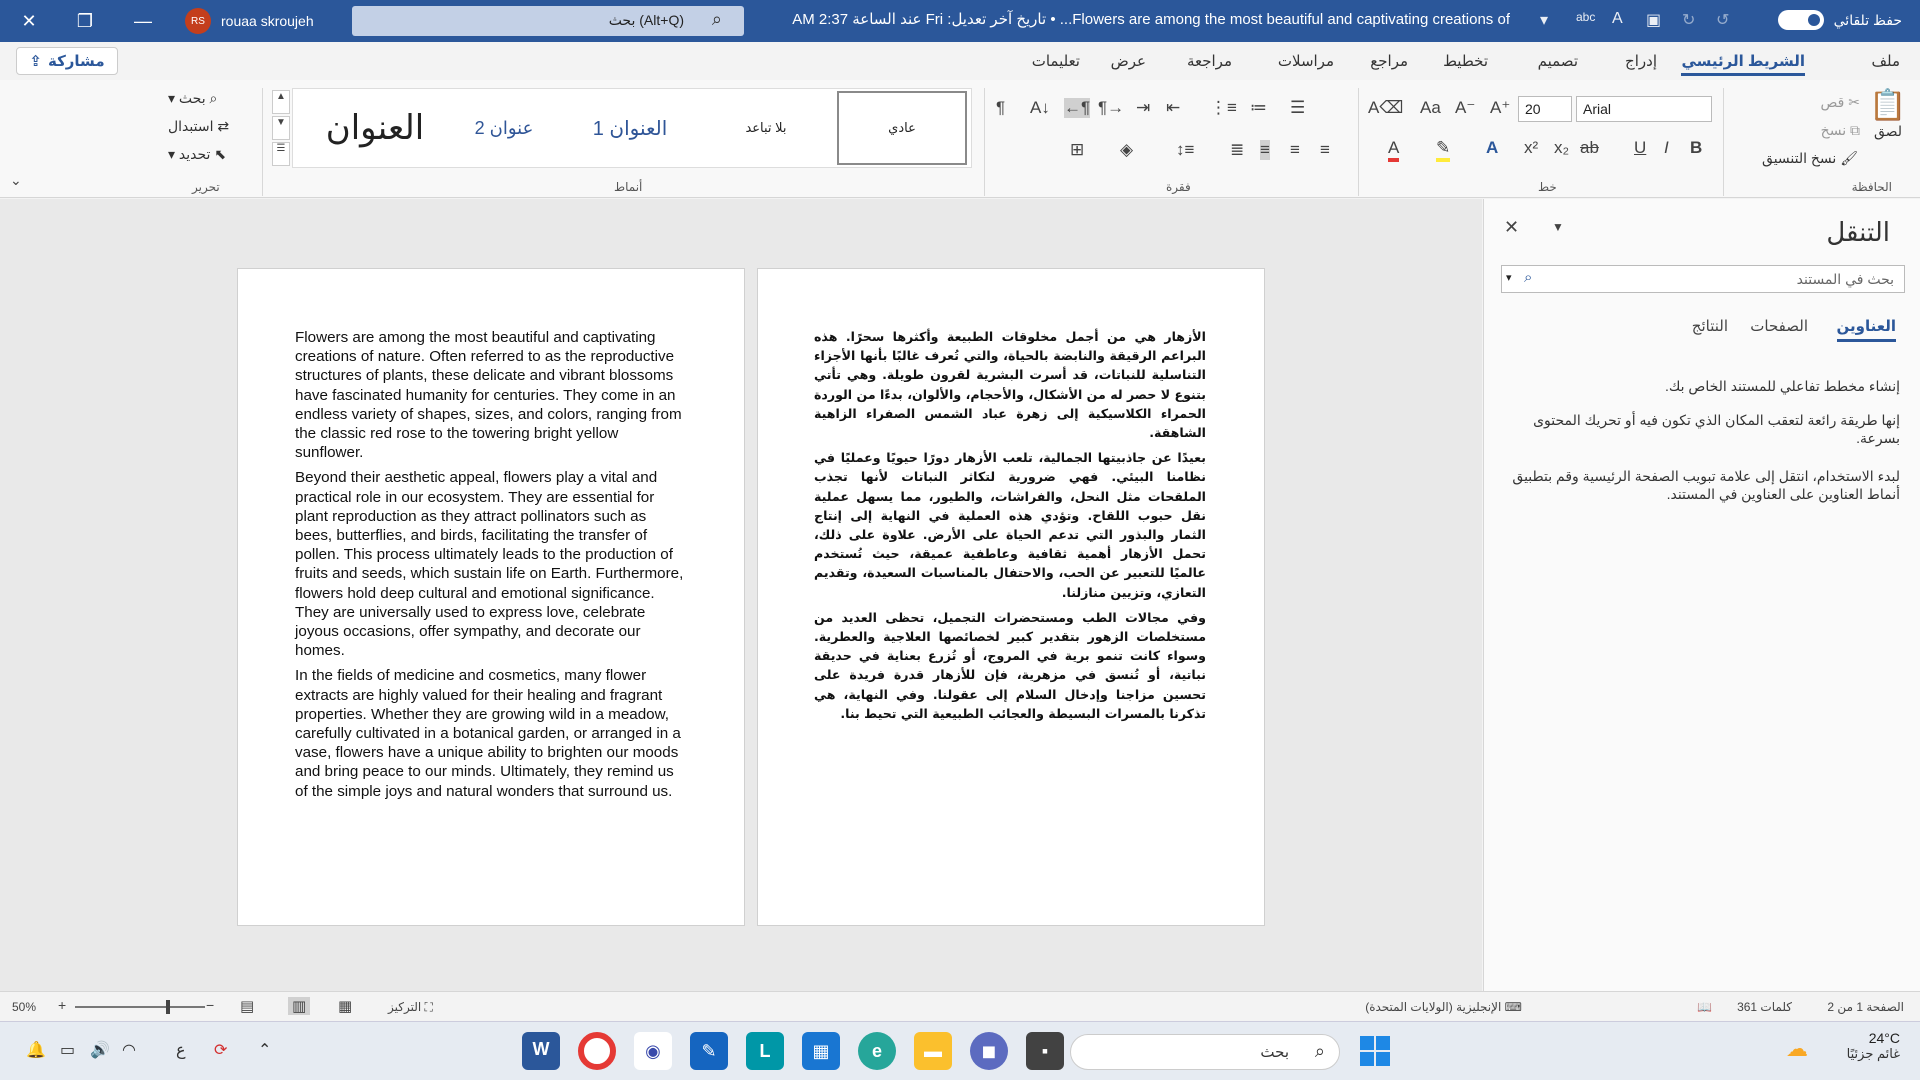 The height and width of the screenshot is (1080, 1920). Describe the element at coordinates (1810, 158) in the screenshot. I see `format-painter-button: نسخ التنسيق 🖌` at that location.